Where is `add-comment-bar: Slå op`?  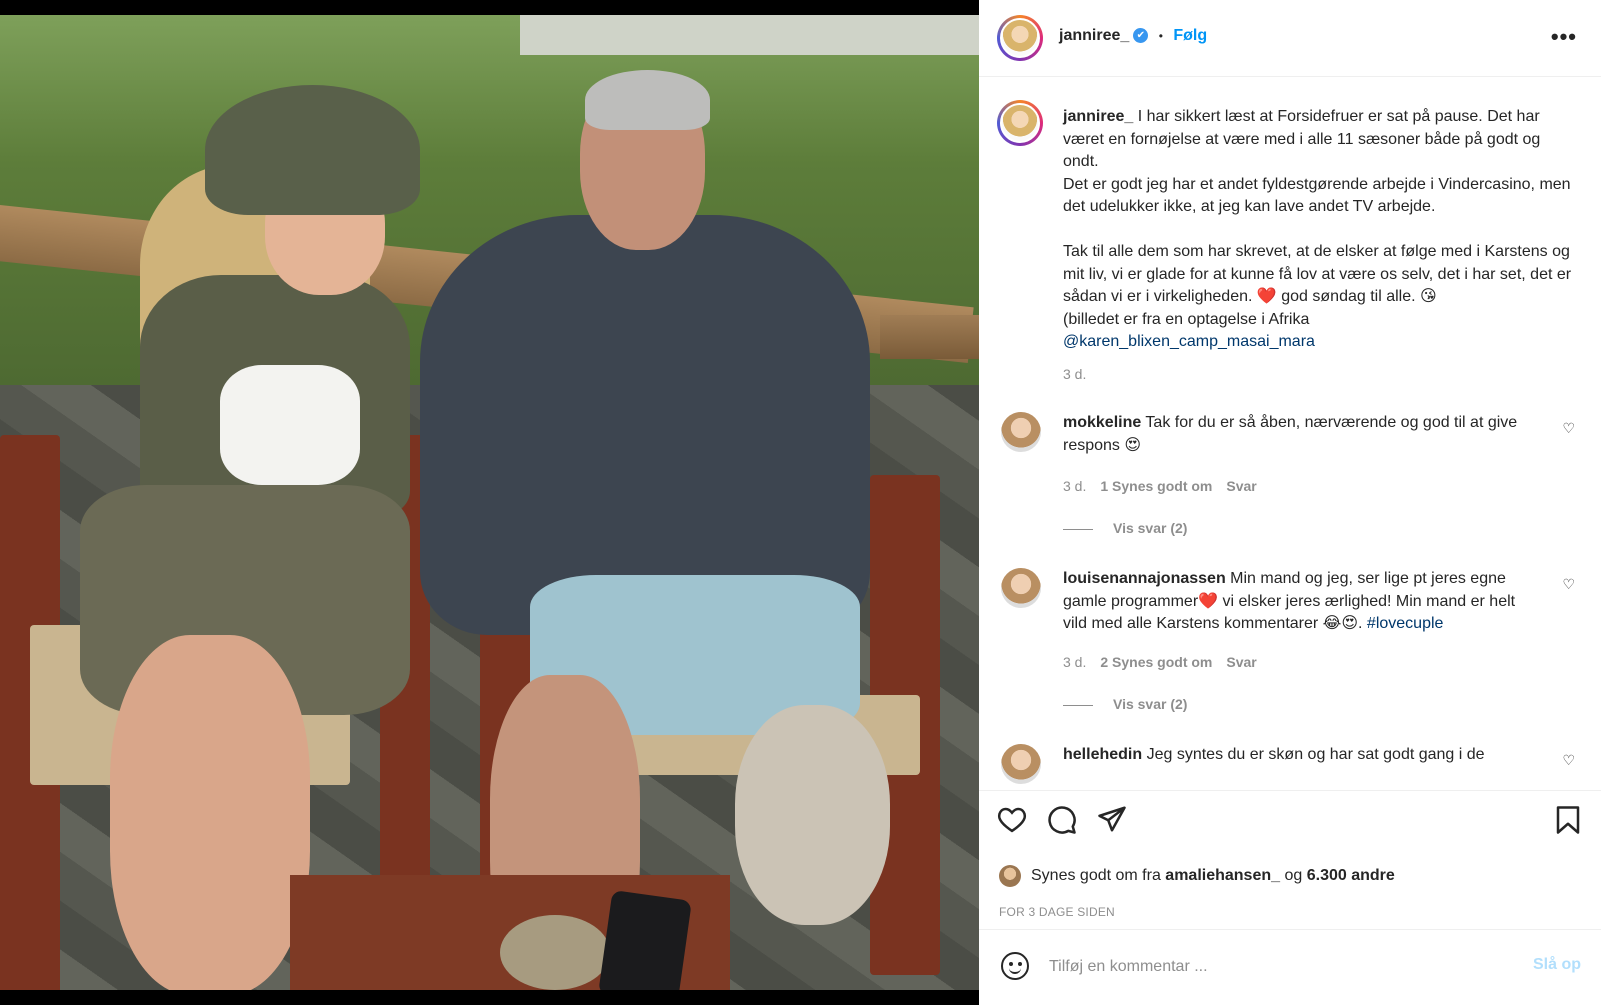
add-comment-bar: Slå op is located at coordinates (1290, 967).